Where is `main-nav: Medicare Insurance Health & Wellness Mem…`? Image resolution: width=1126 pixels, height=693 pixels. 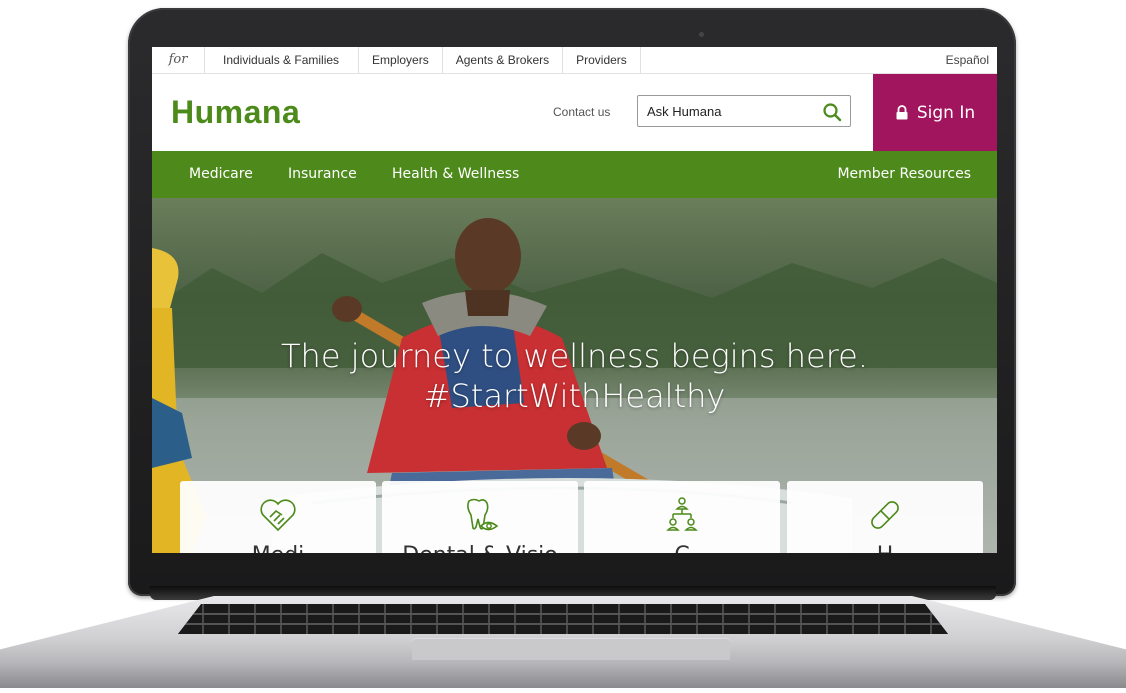 main-nav: Medicare Insurance Health & Wellness Mem… is located at coordinates (574, 174).